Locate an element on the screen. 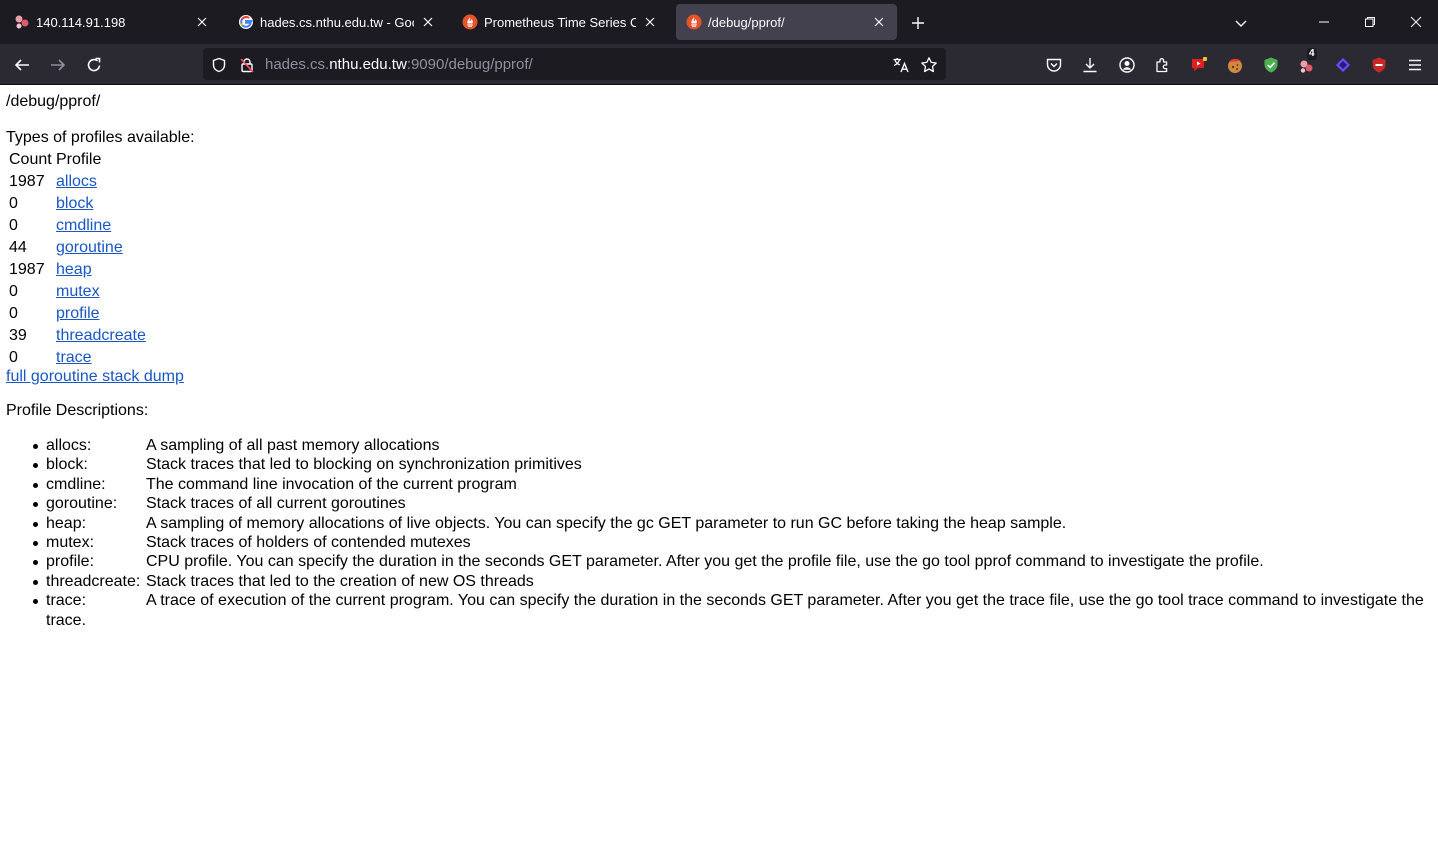 The width and height of the screenshot is (1438, 852). minimize-button is located at coordinates (1324, 22).